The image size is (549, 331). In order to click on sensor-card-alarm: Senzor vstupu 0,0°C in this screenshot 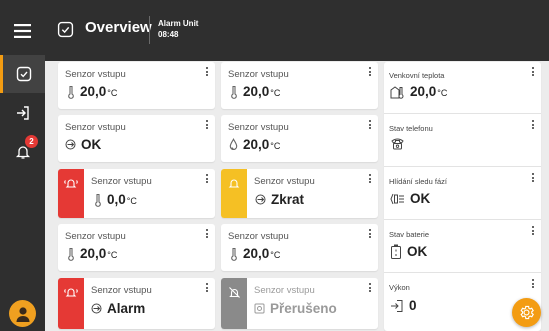, I will do `click(136, 193)`.